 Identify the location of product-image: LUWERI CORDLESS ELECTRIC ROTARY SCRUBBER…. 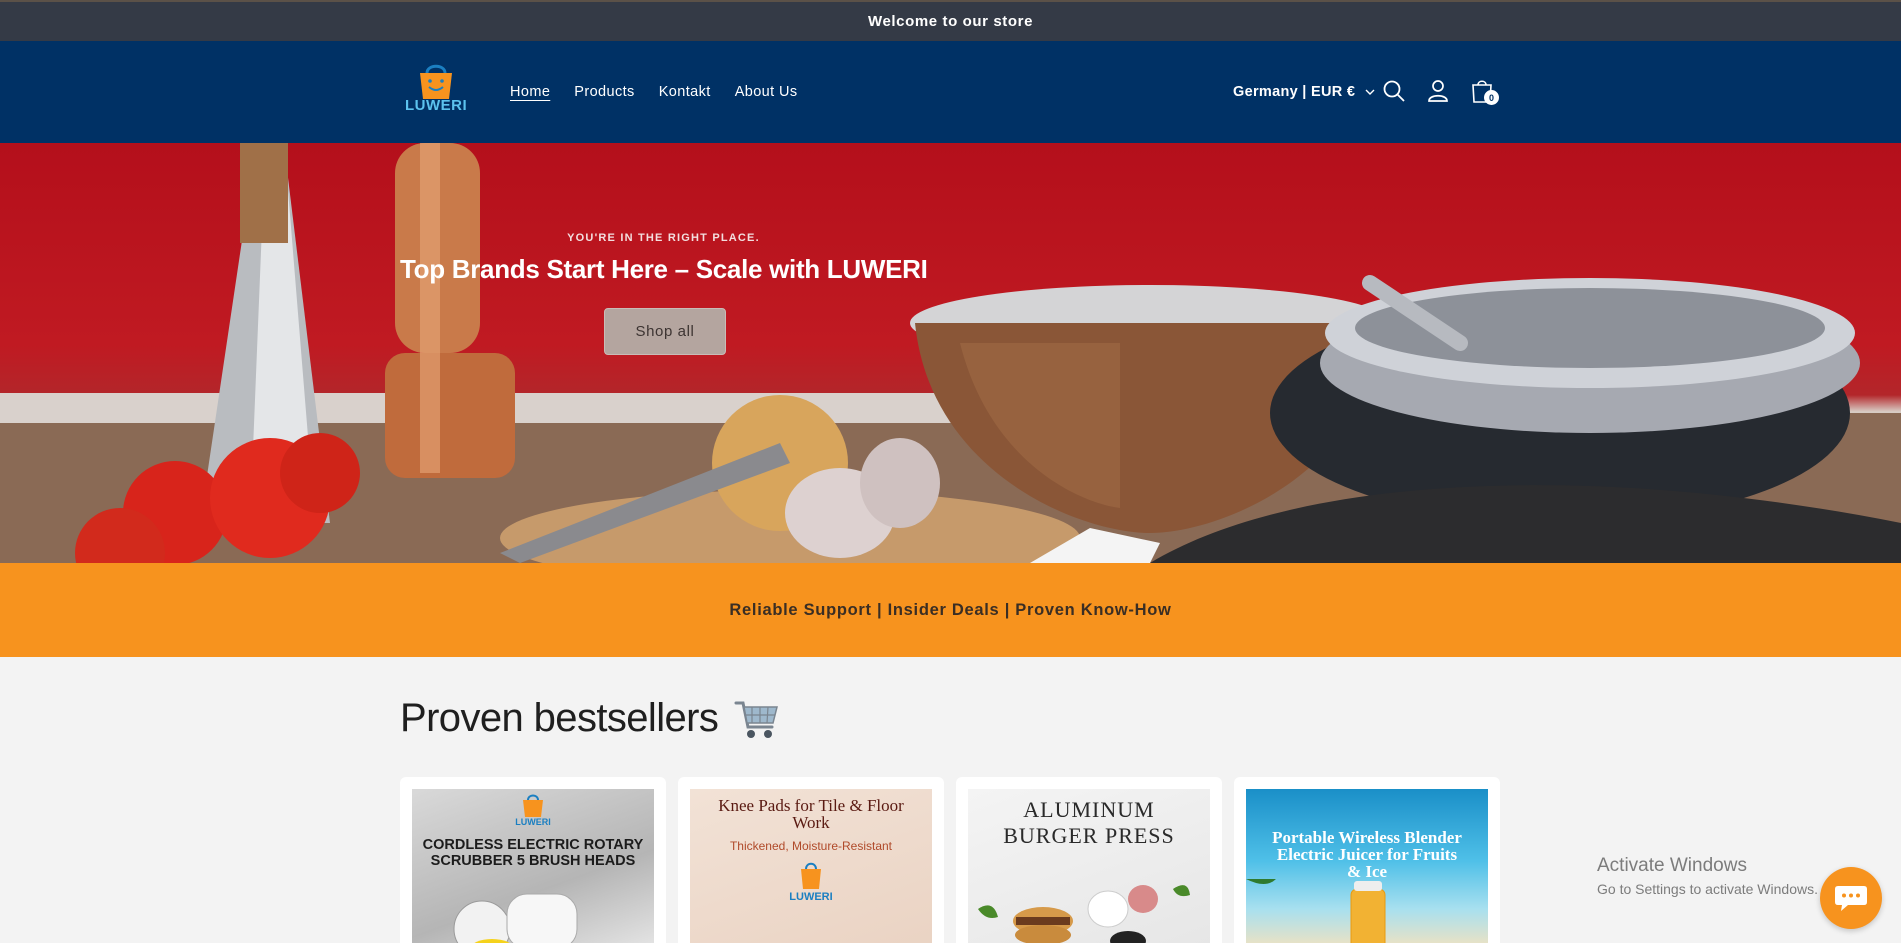
(533, 866).